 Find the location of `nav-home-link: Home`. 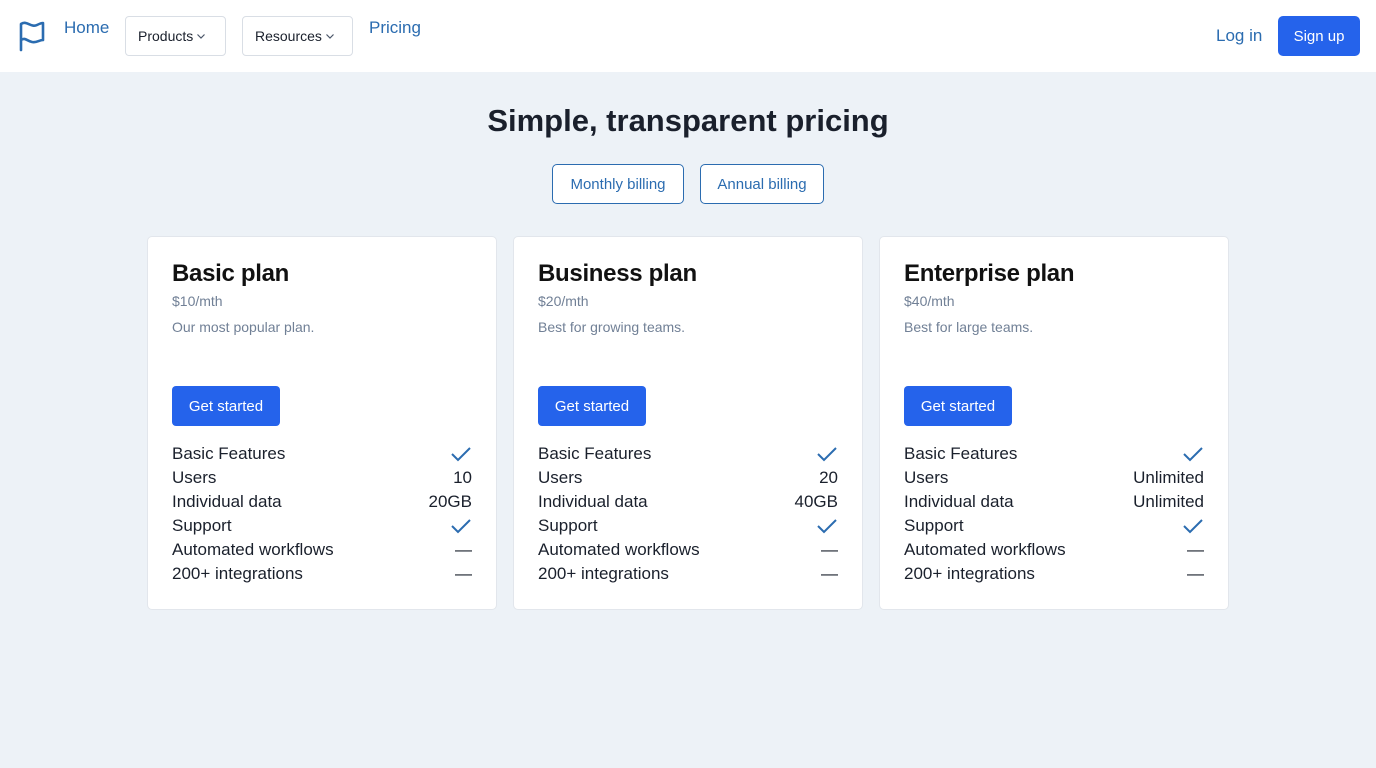

nav-home-link: Home is located at coordinates (86, 28).